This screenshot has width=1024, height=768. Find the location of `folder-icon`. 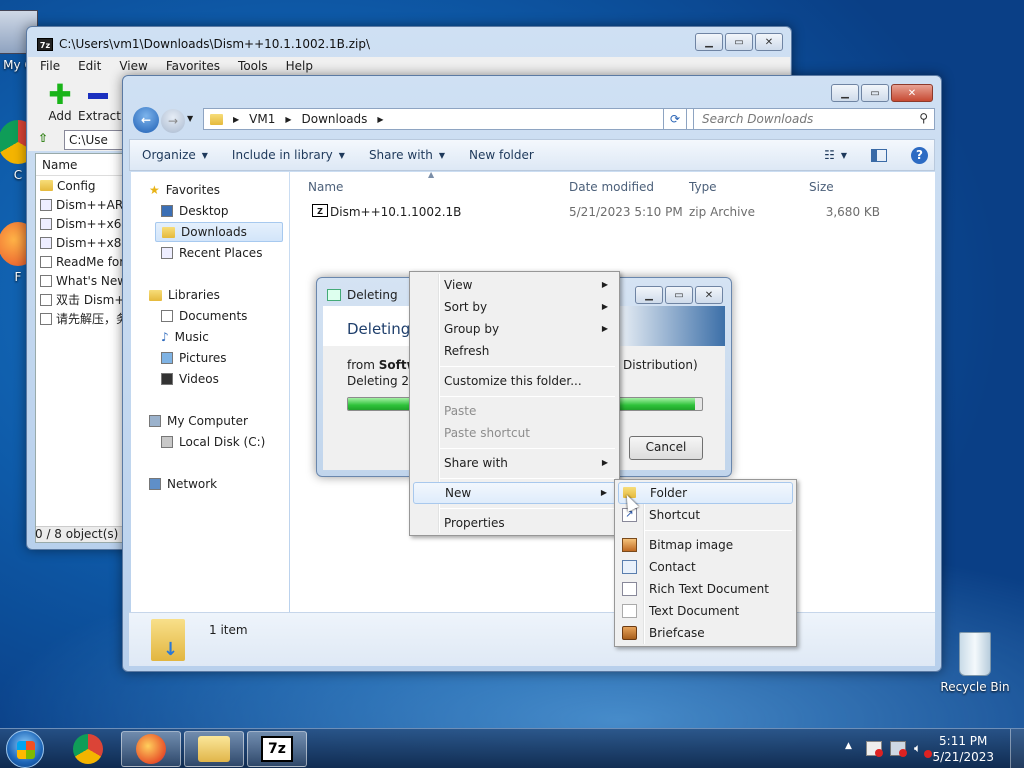

folder-icon is located at coordinates (216, 119).